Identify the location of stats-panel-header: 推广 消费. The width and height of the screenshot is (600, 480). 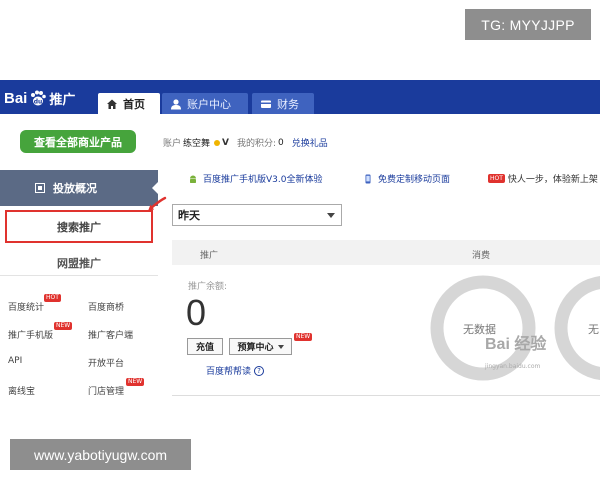
(386, 252).